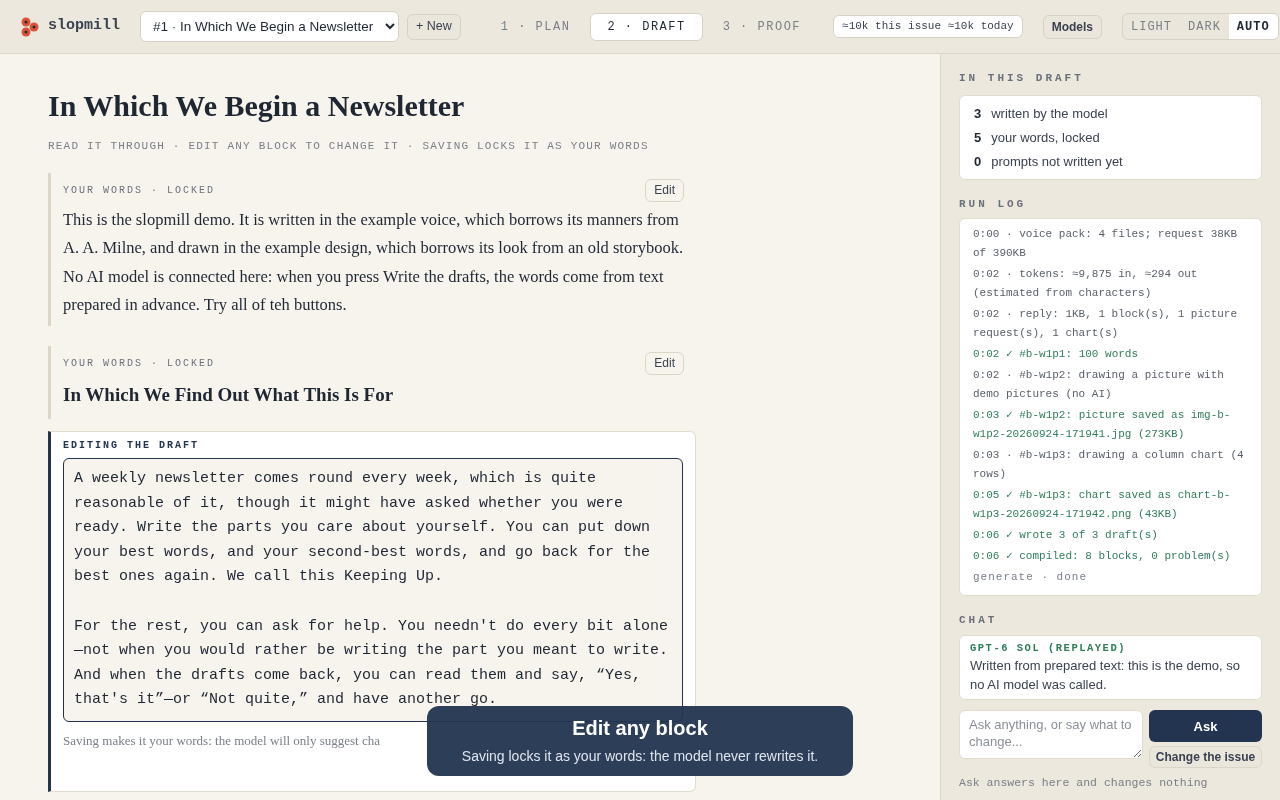  What do you see at coordinates (978, 137) in the screenshot?
I see `count-value: 5` at bounding box center [978, 137].